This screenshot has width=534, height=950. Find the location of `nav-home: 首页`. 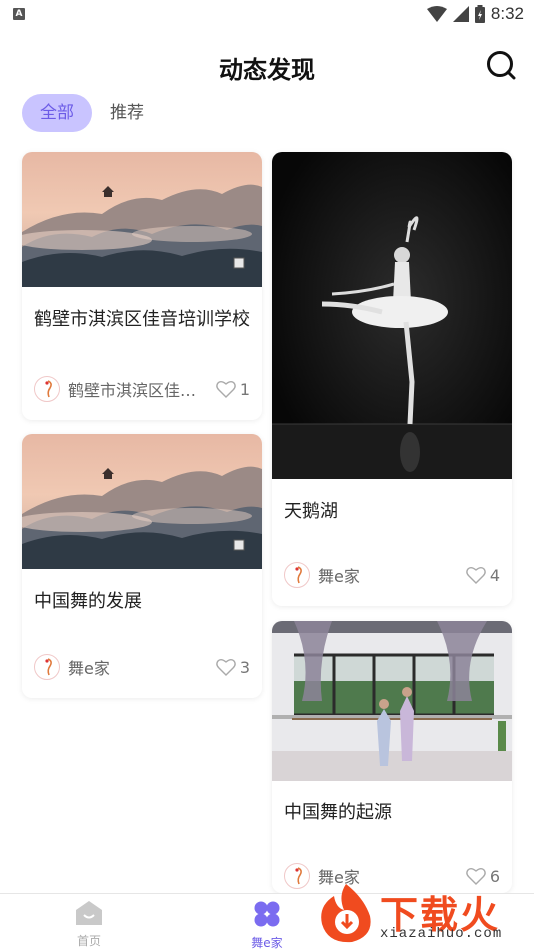

nav-home: 首页 is located at coordinates (89, 924).